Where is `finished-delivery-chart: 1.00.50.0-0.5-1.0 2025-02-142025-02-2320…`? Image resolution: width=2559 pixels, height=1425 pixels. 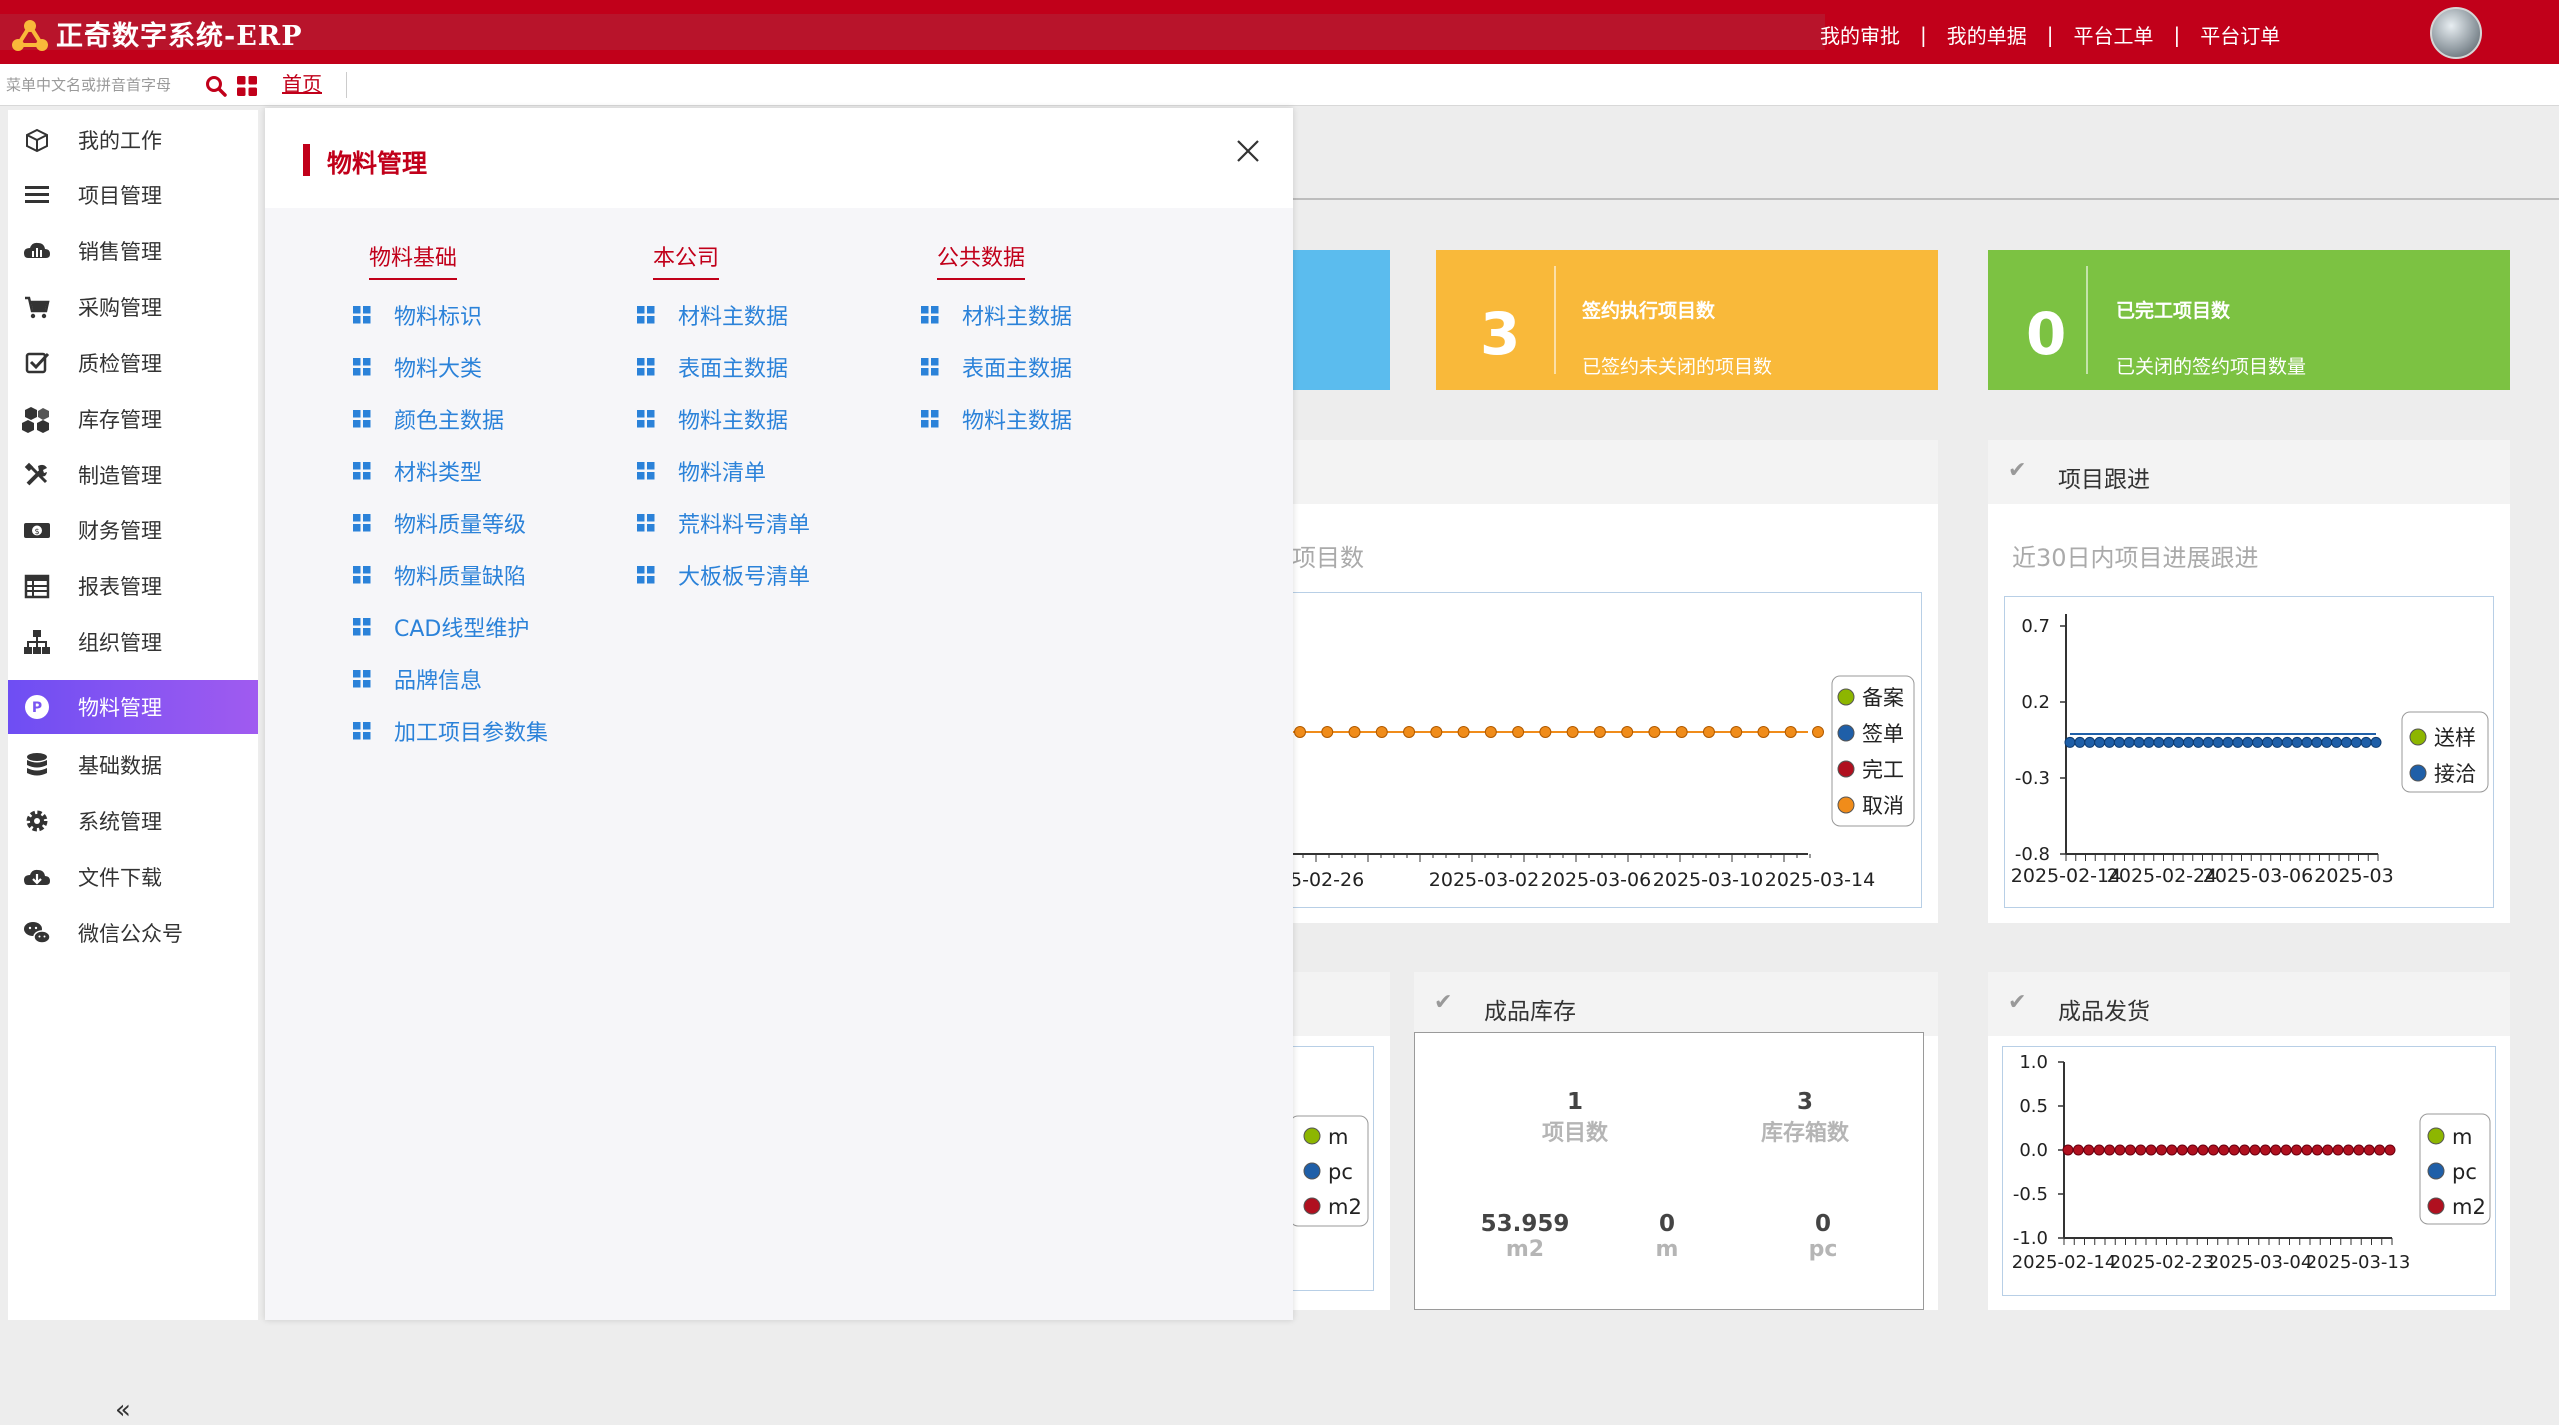
finished-delivery-chart: 1.00.50.0-0.5-1.0 2025-02-142025-02-2320… is located at coordinates (2251, 1162).